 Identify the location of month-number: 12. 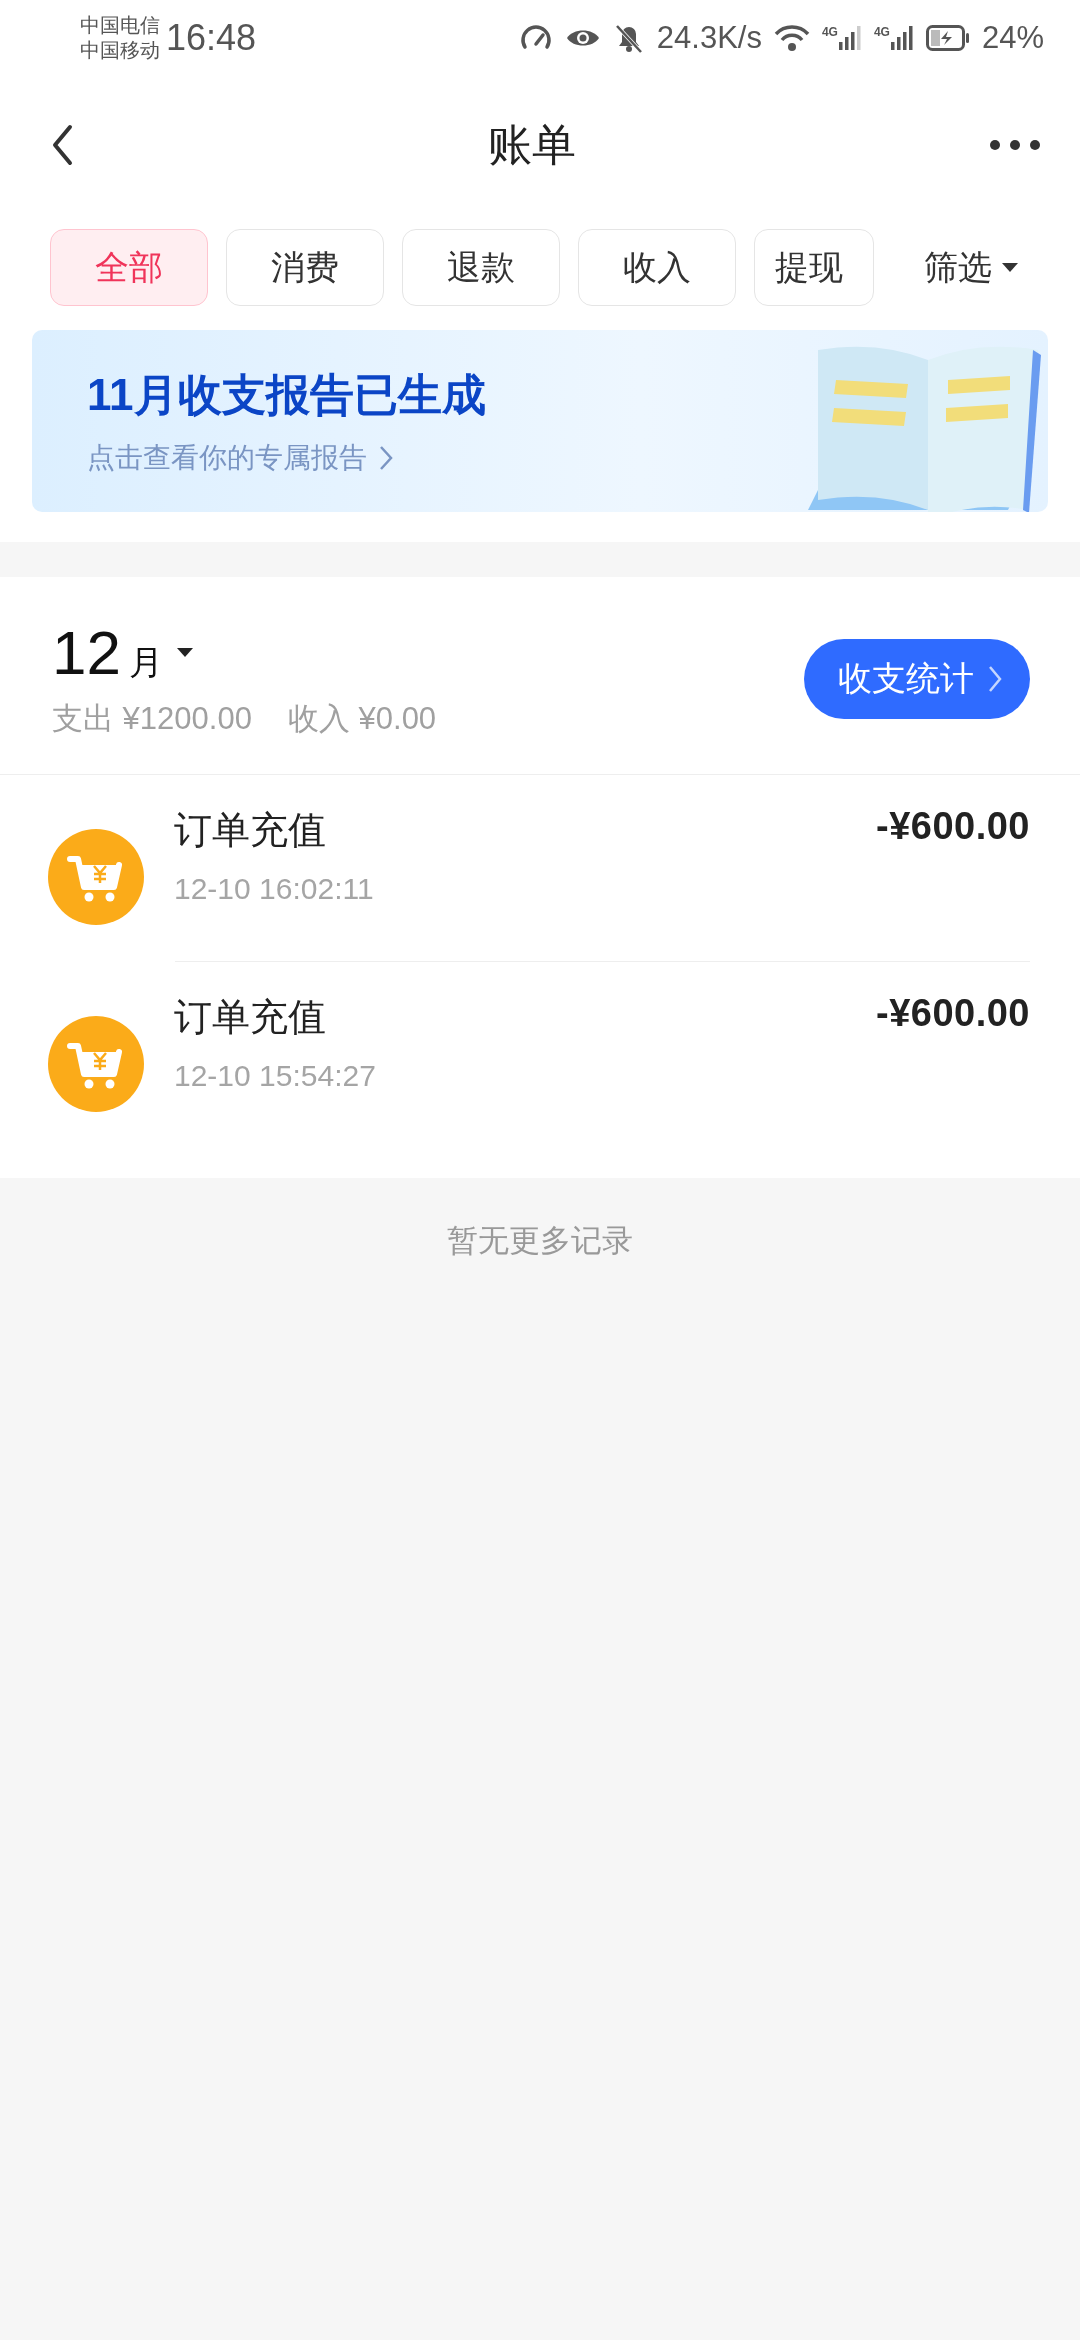
(86, 652).